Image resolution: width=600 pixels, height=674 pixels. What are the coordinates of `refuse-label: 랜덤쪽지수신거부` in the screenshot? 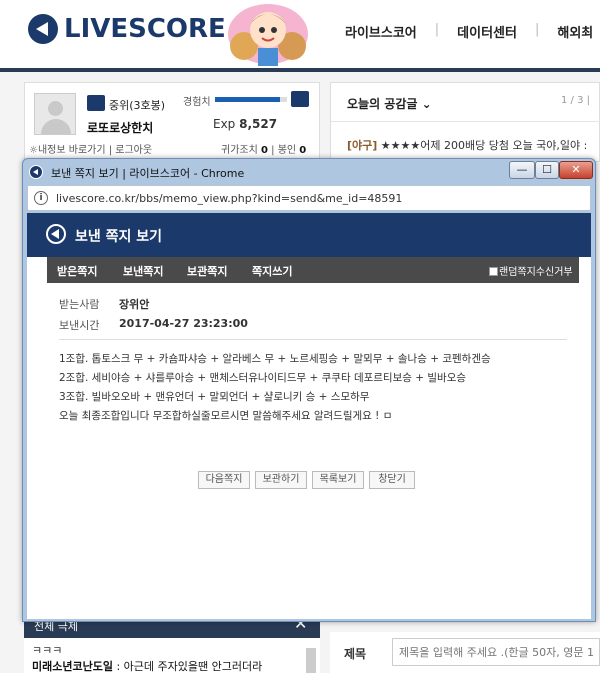 It's located at (536, 272).